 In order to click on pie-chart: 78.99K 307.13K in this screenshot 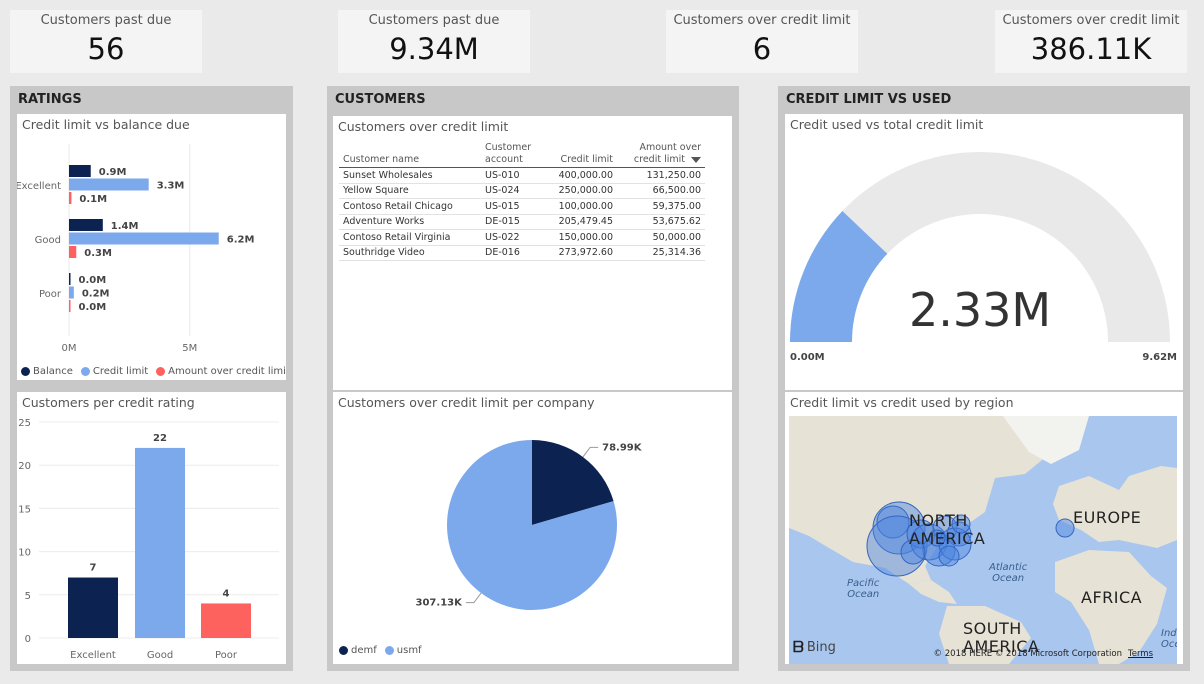, I will do `click(532, 528)`.